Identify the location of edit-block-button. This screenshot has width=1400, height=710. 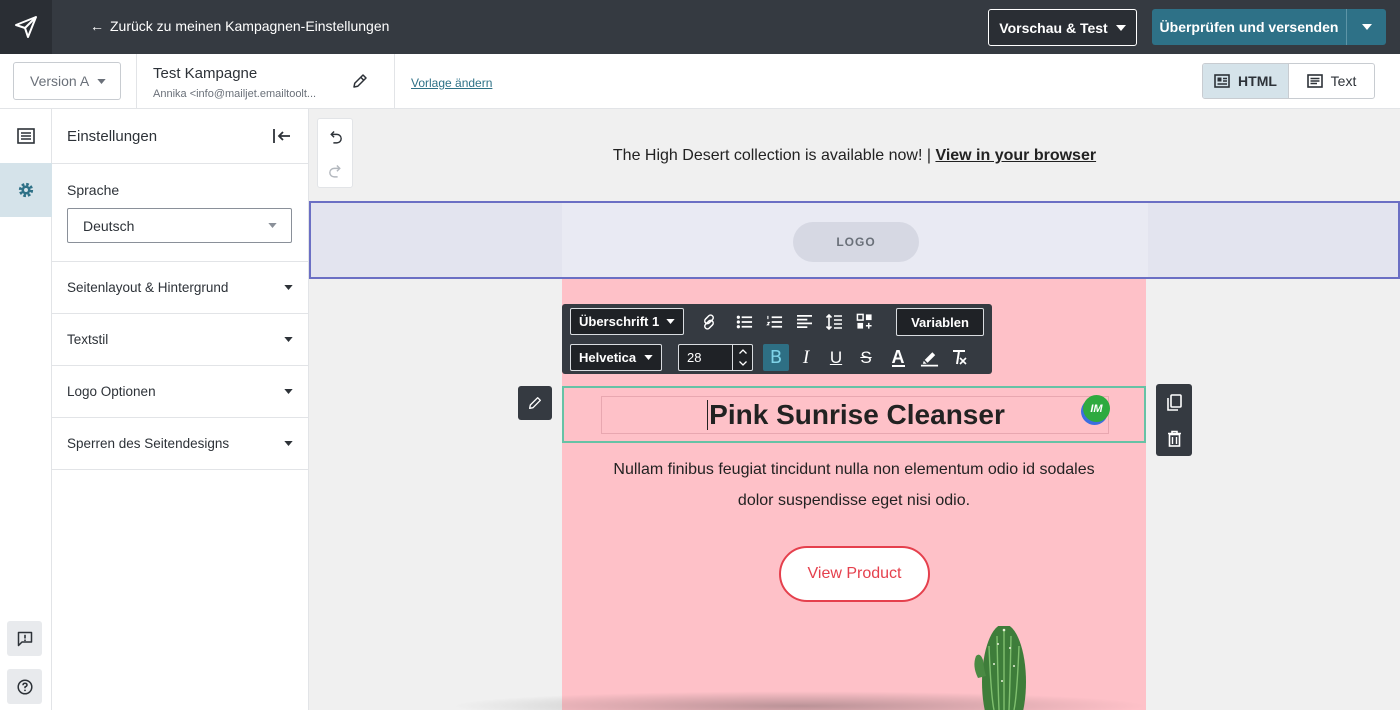
(535, 403).